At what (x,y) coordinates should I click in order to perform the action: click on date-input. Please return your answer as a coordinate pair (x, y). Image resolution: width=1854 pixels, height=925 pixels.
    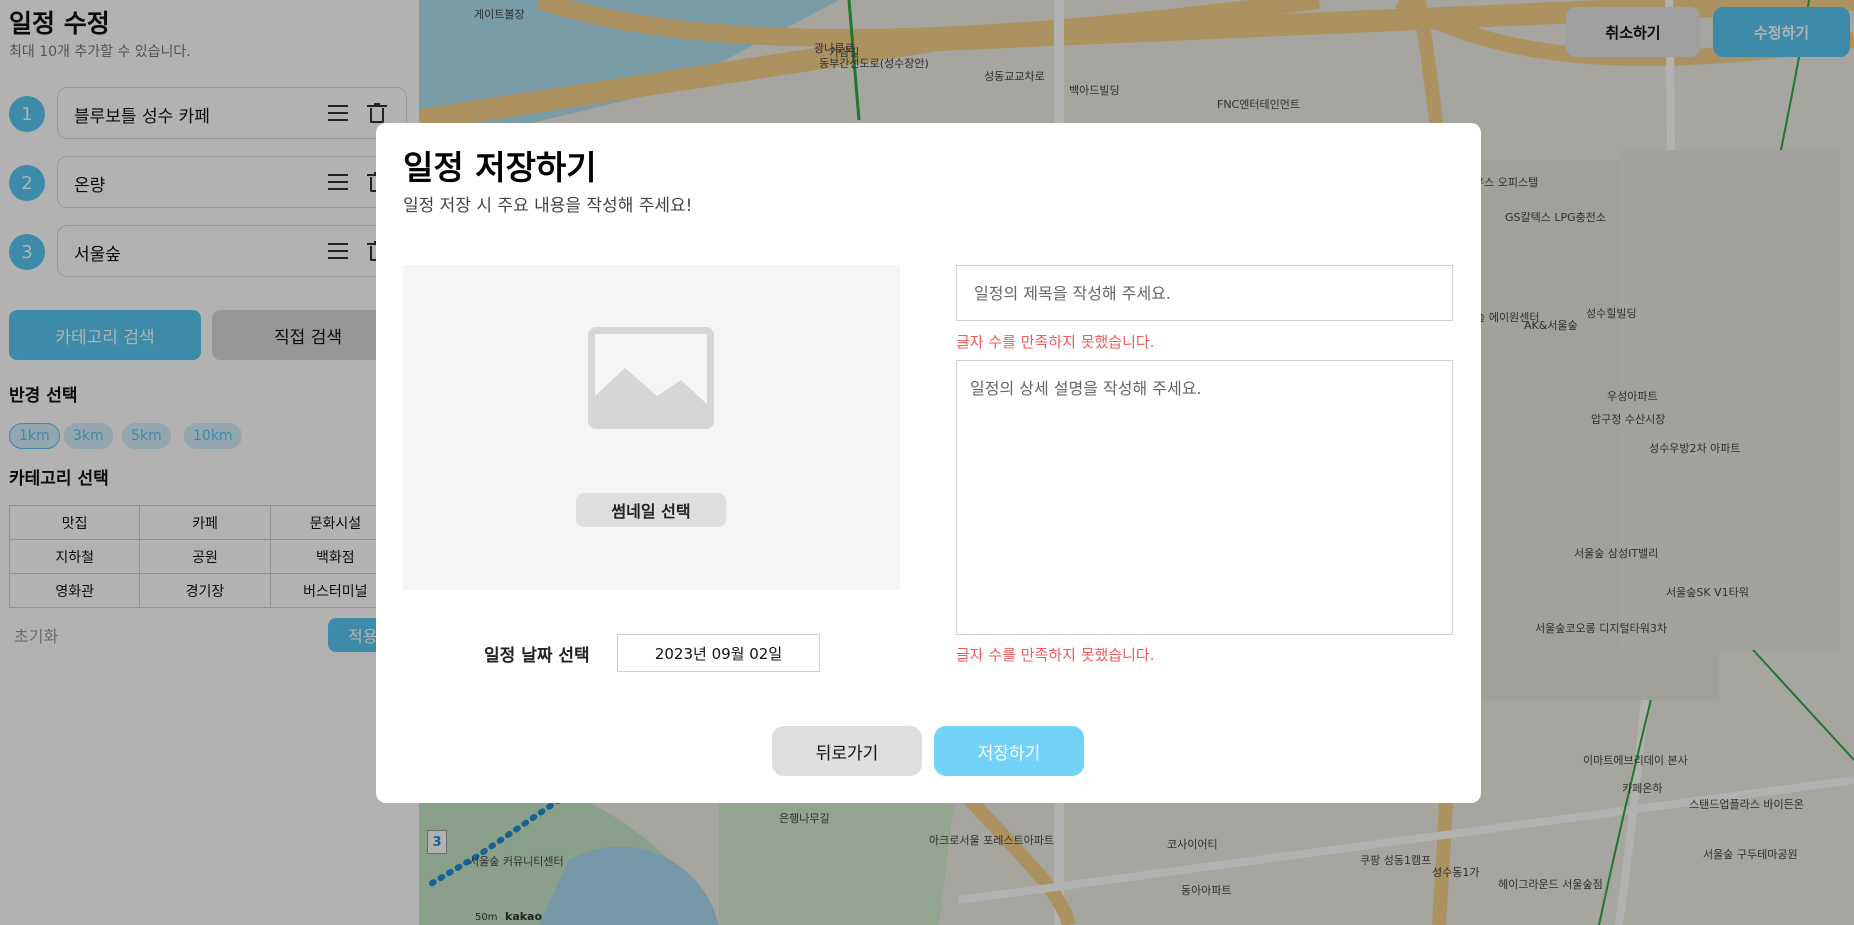
    Looking at the image, I should click on (718, 653).